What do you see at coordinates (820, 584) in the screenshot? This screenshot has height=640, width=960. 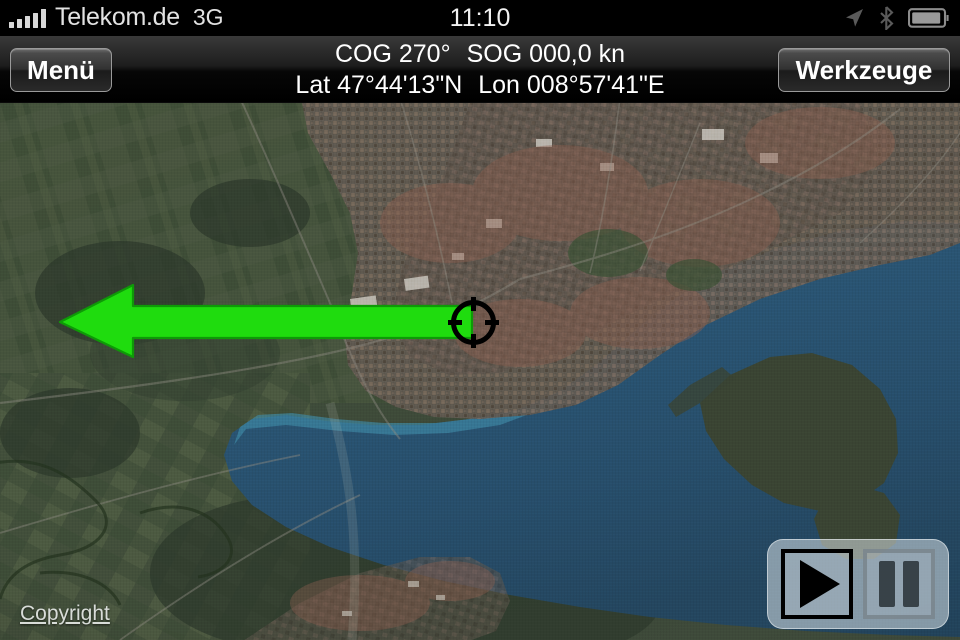 I see `play-icon` at bounding box center [820, 584].